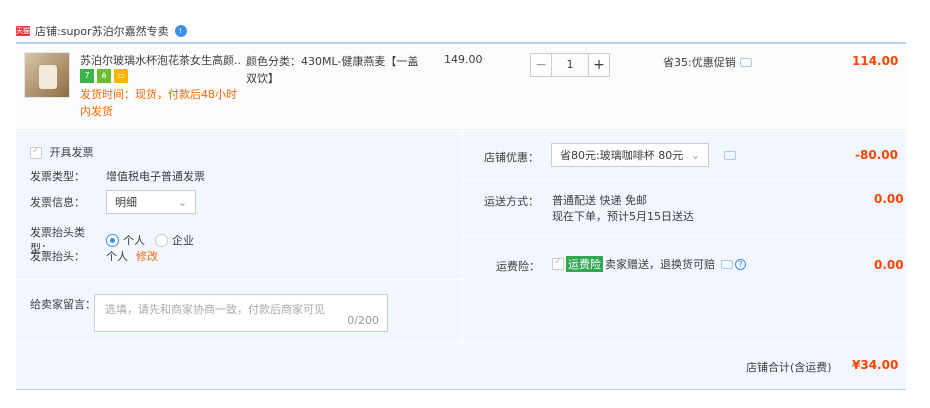  I want to click on seven-day-return-icon: 7, so click(87, 76).